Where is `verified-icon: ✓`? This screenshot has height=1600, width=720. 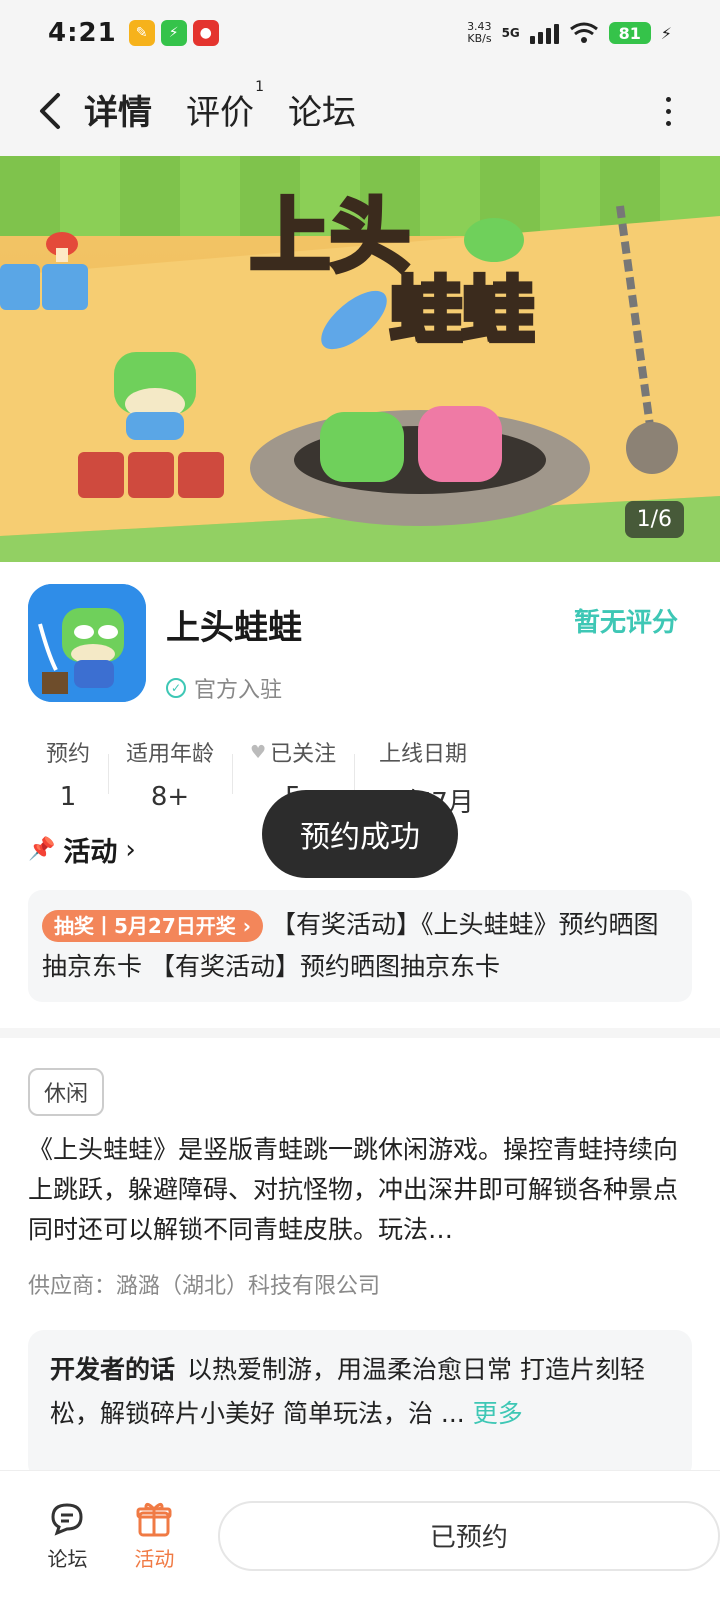
verified-icon: ✓ is located at coordinates (176, 688).